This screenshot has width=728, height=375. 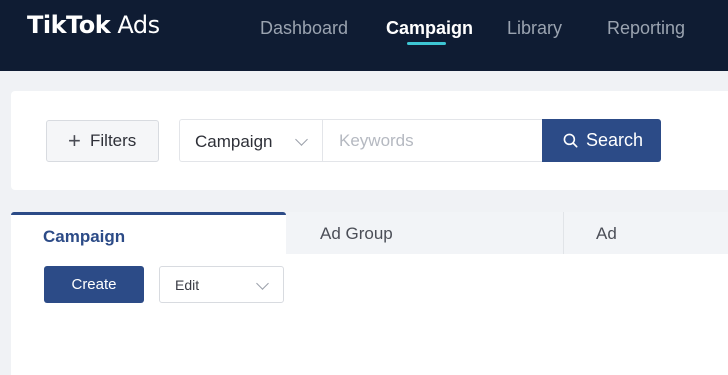 I want to click on nav-item-dashboard: Dashboard, so click(x=304, y=28).